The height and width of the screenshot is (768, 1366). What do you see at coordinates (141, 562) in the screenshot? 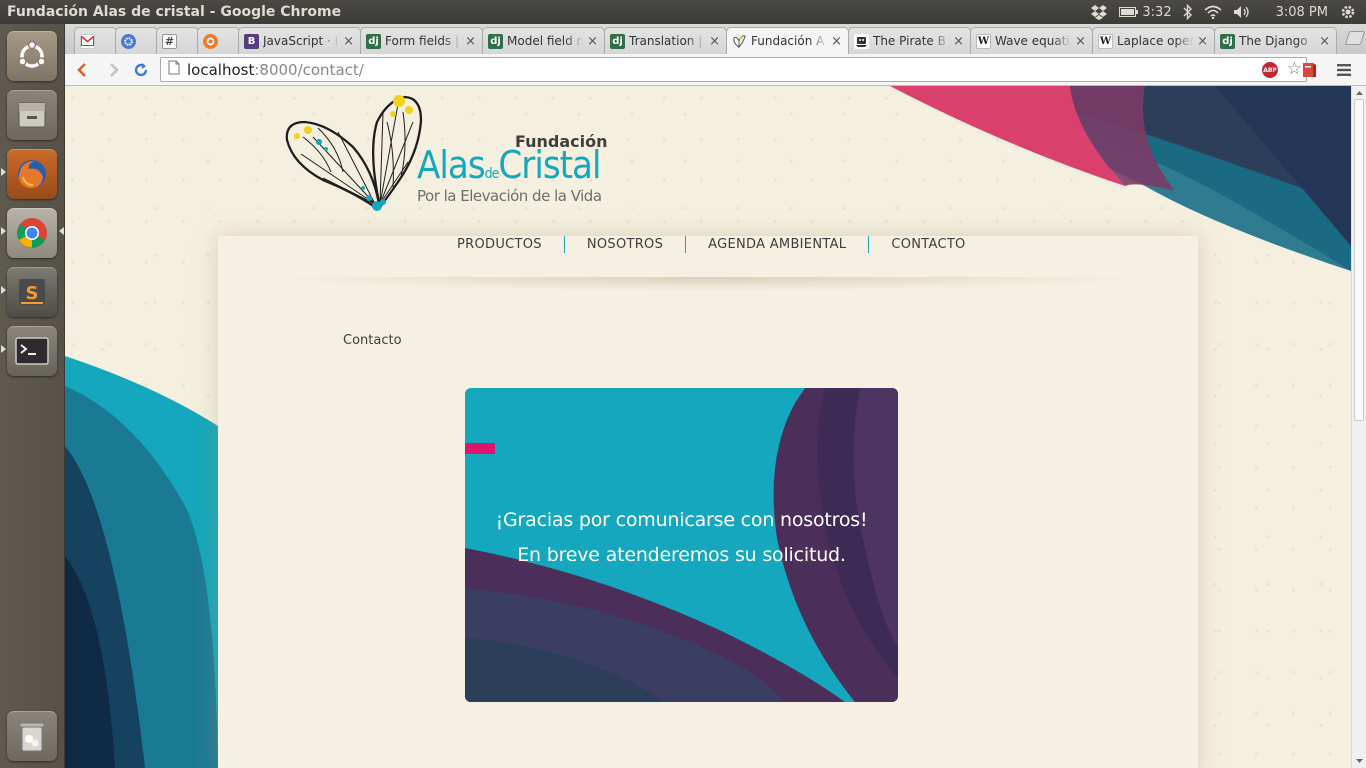
I see `decorative-swoosh-left` at bounding box center [141, 562].